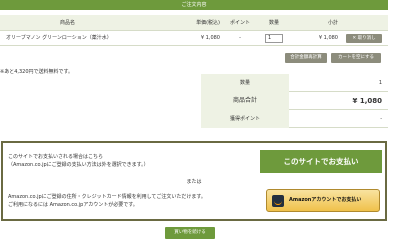  What do you see at coordinates (78, 165) in the screenshot?
I see `site-pay-text-2: （Amazon.co.jpにご登録の支払い方法は外を選択できます。）` at bounding box center [78, 165].